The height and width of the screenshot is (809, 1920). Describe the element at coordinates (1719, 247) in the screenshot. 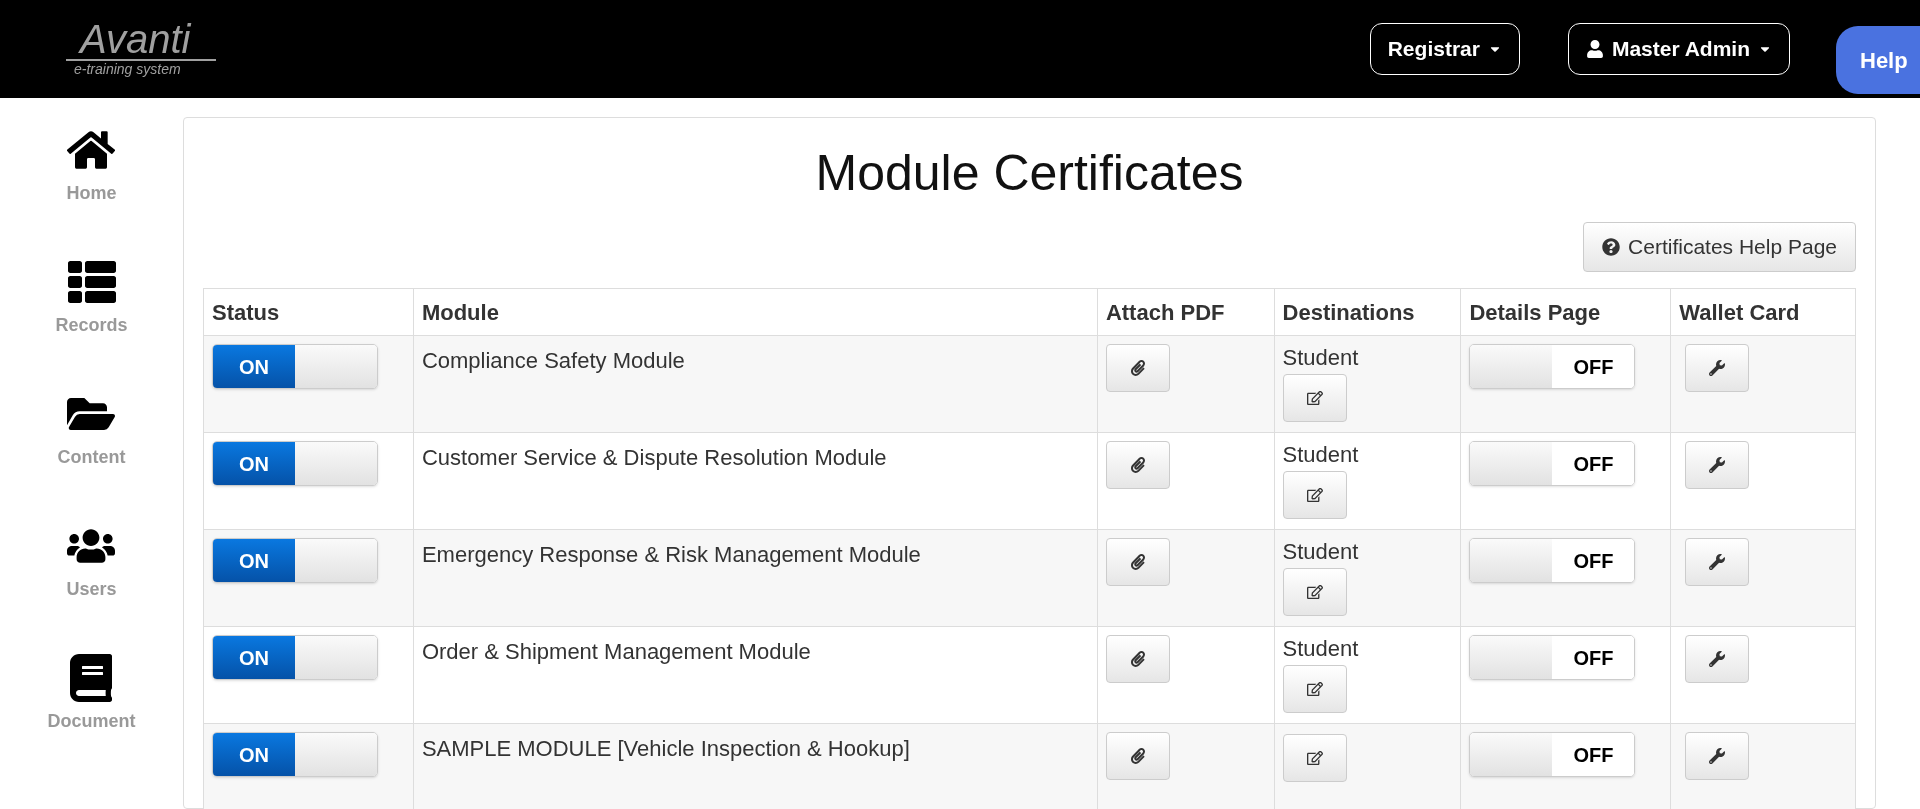

I see `help-page-button: Certificates Help Page` at that location.